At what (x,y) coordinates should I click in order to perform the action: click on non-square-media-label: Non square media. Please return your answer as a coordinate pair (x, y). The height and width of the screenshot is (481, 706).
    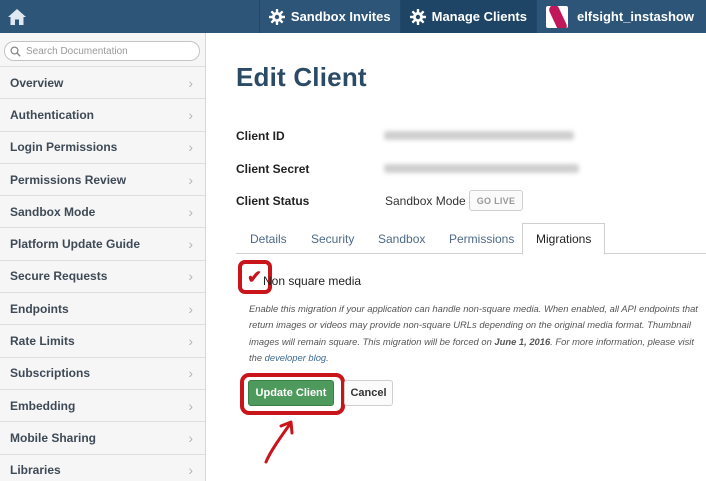
    Looking at the image, I should click on (312, 281).